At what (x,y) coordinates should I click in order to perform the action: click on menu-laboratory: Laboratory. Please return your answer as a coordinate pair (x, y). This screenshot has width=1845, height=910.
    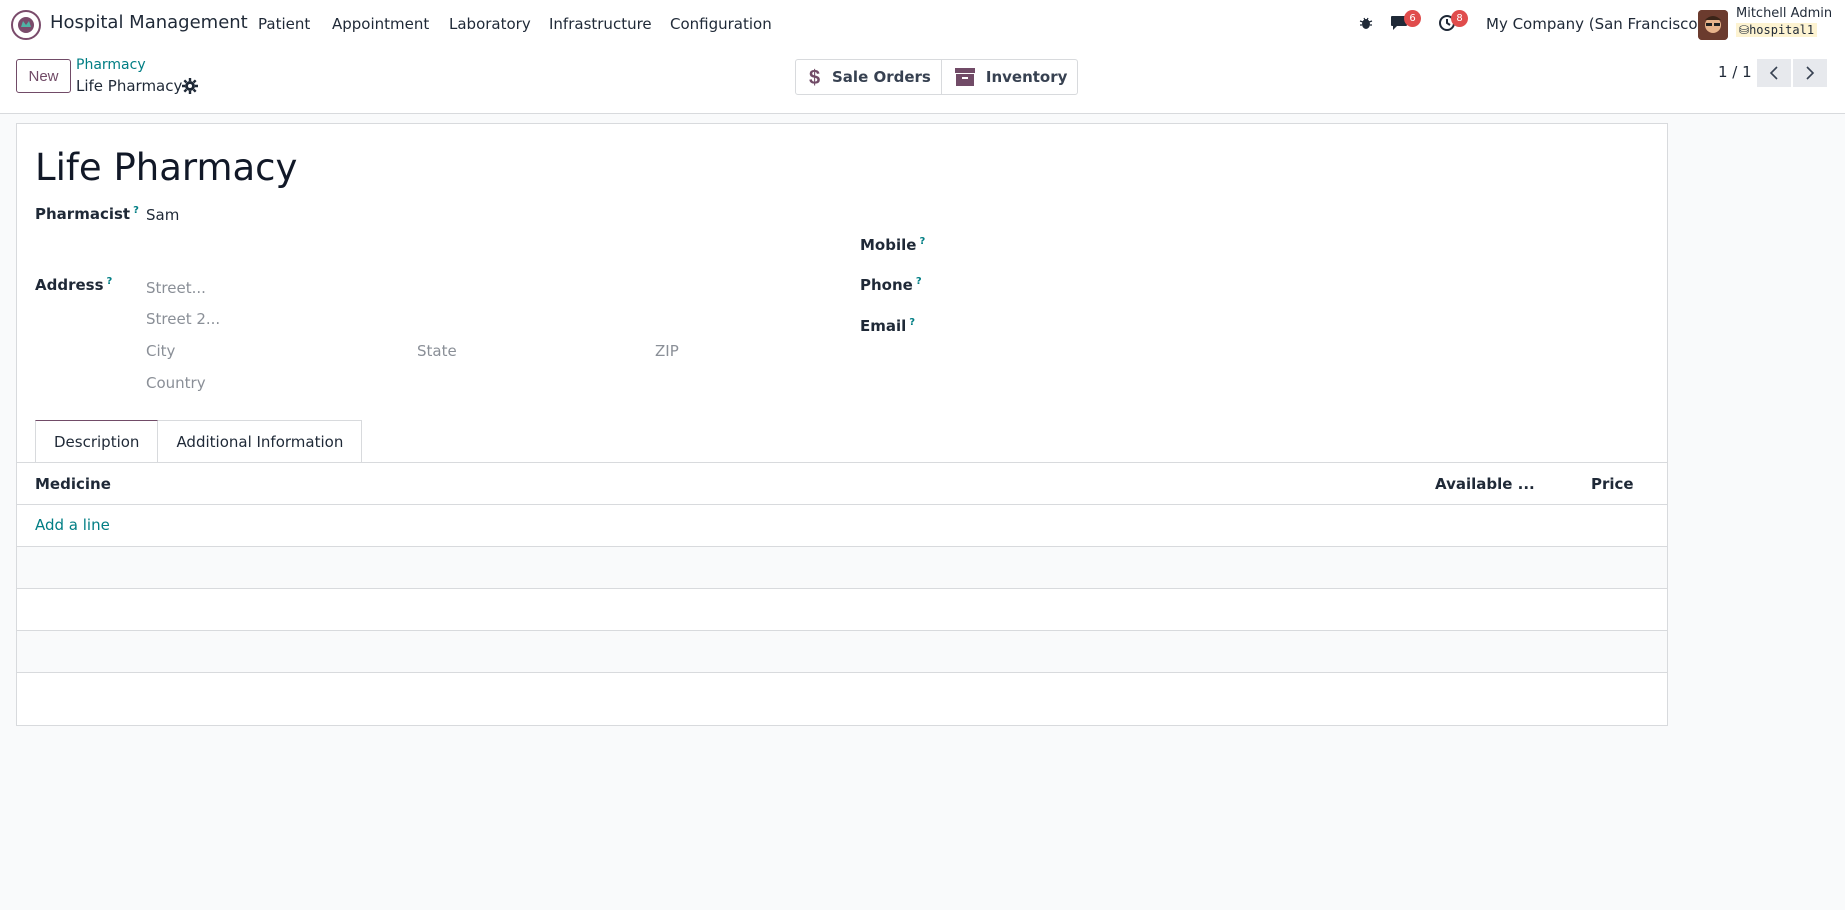
    Looking at the image, I should click on (490, 24).